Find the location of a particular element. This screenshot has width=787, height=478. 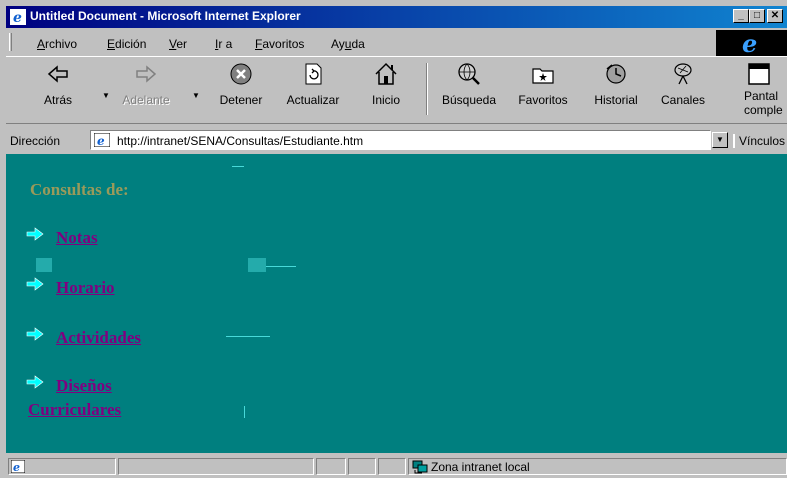

favorites-folder-icon is located at coordinates (543, 76).